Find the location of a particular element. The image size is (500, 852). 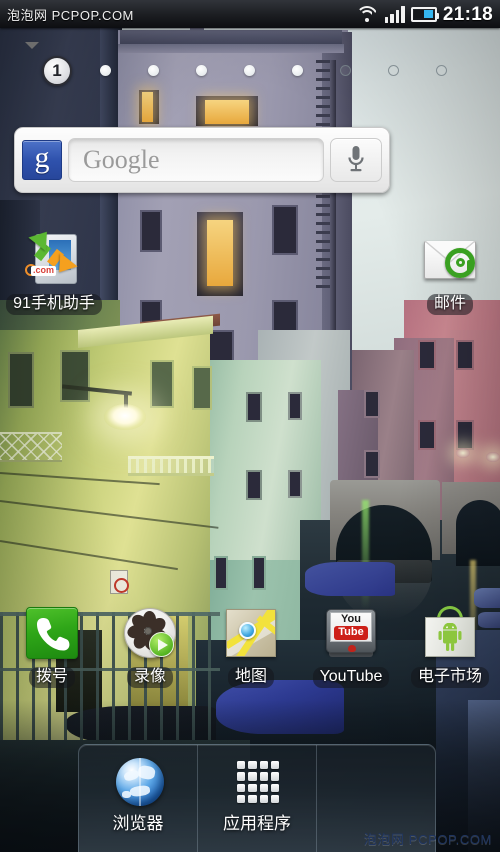

wifi-icon is located at coordinates (367, 14).